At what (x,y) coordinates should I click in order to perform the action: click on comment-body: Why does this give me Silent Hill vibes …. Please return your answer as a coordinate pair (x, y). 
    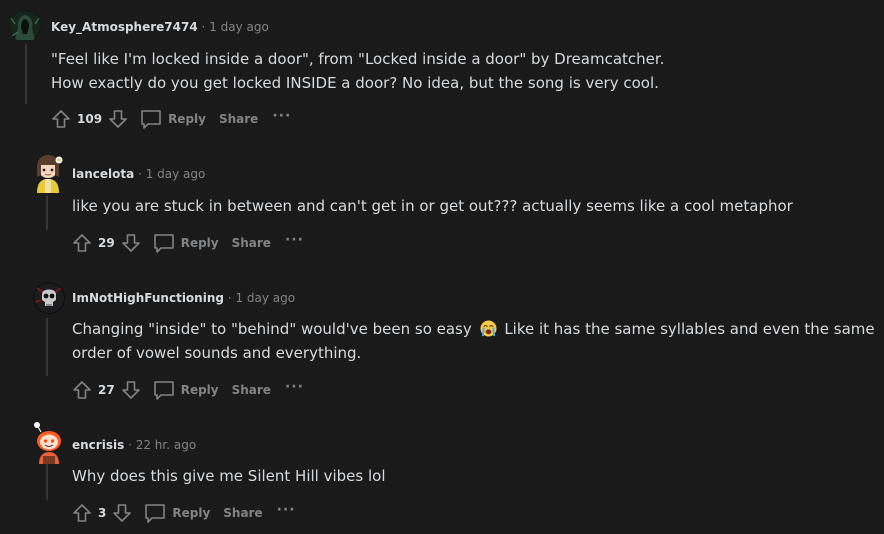
    Looking at the image, I should click on (228, 476).